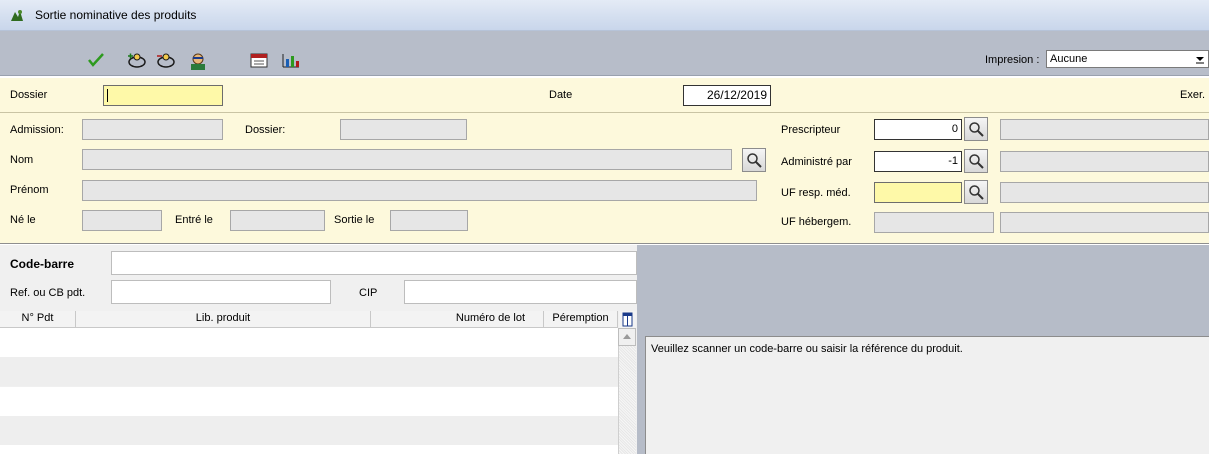 This screenshot has height=454, width=1209. I want to click on col-header-lot: Numéro de lot, so click(457, 319).